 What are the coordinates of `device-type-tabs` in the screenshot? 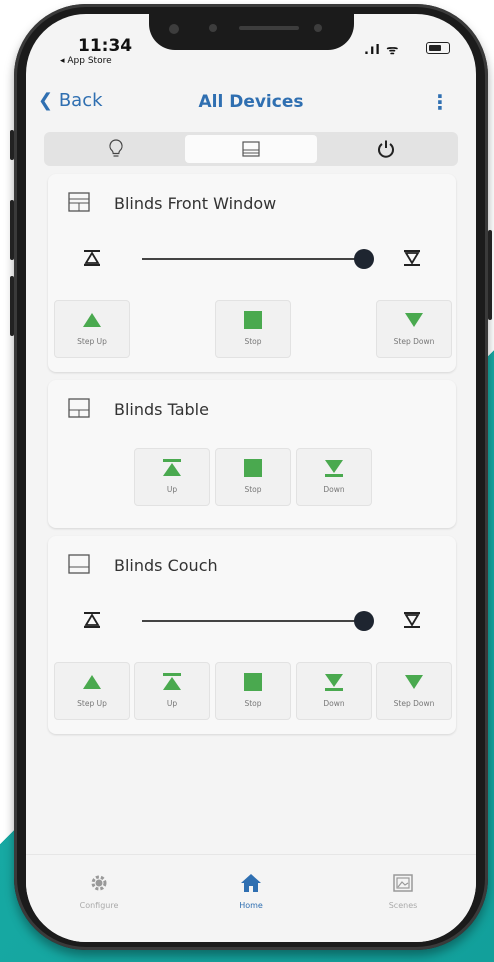 It's located at (251, 149).